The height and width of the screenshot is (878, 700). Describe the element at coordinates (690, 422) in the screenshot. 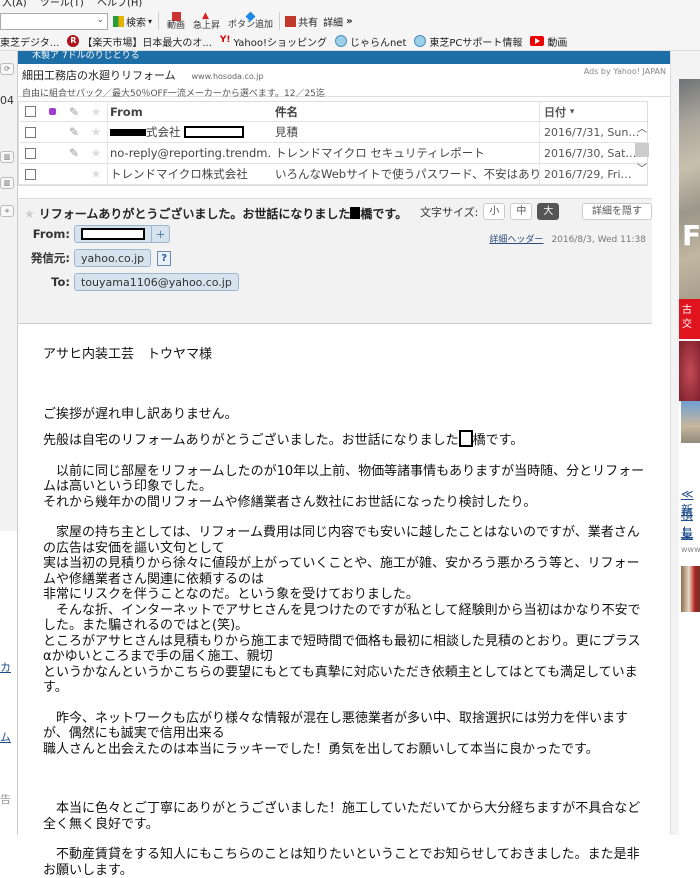

I see `ad-image-building` at that location.